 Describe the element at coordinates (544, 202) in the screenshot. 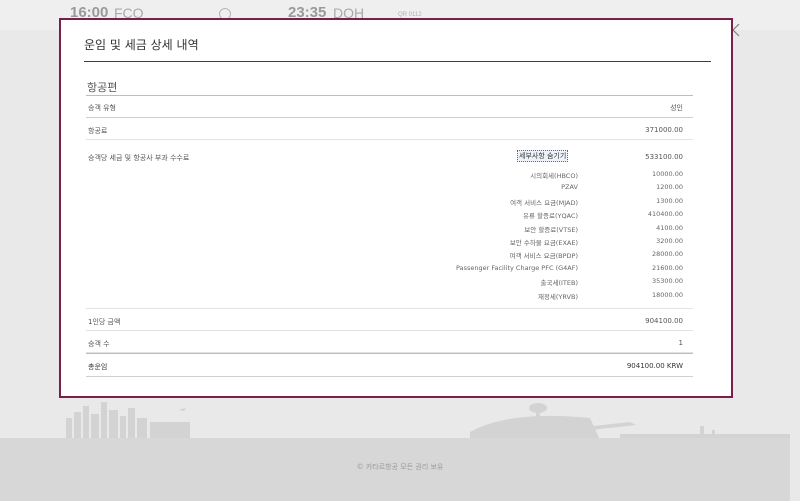

I see `tax-item-name: 여객 서비스 요금(MJAD)` at that location.